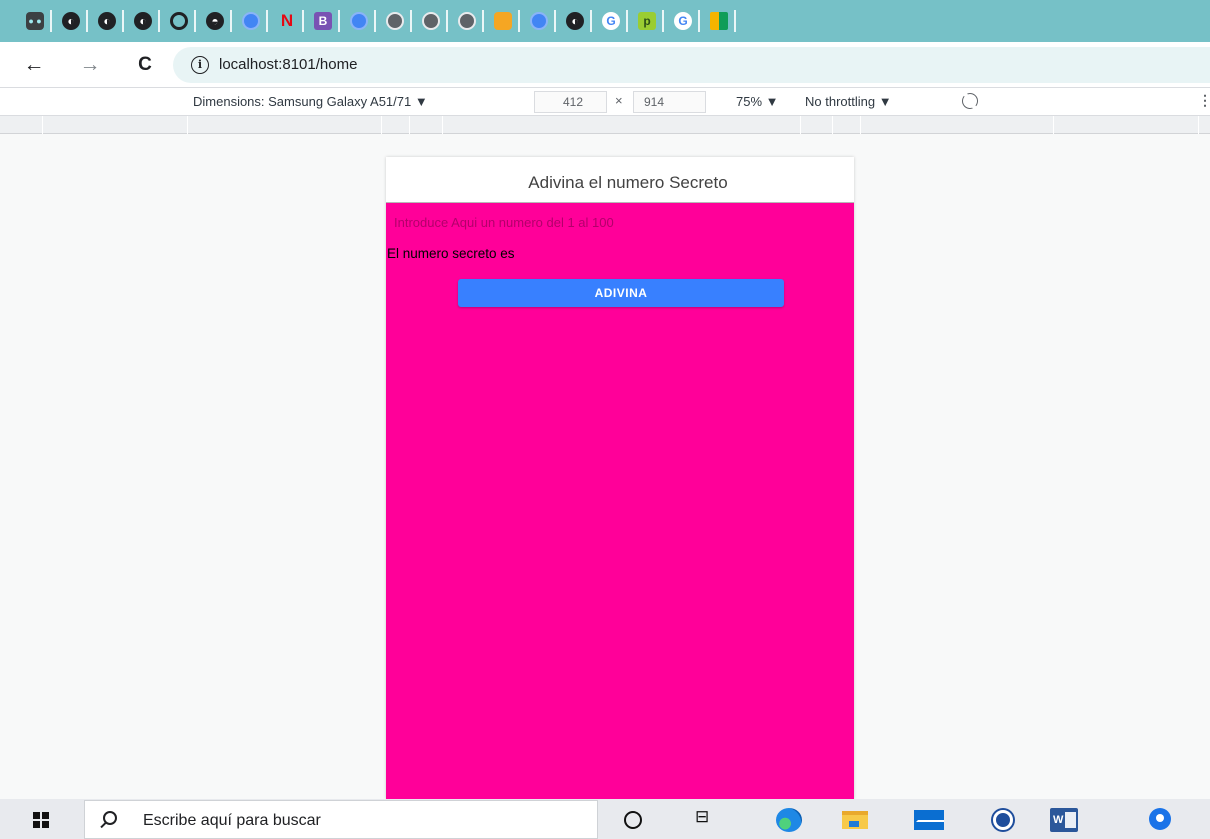  What do you see at coordinates (323, 21) in the screenshot?
I see `bootstrap-icon: B` at bounding box center [323, 21].